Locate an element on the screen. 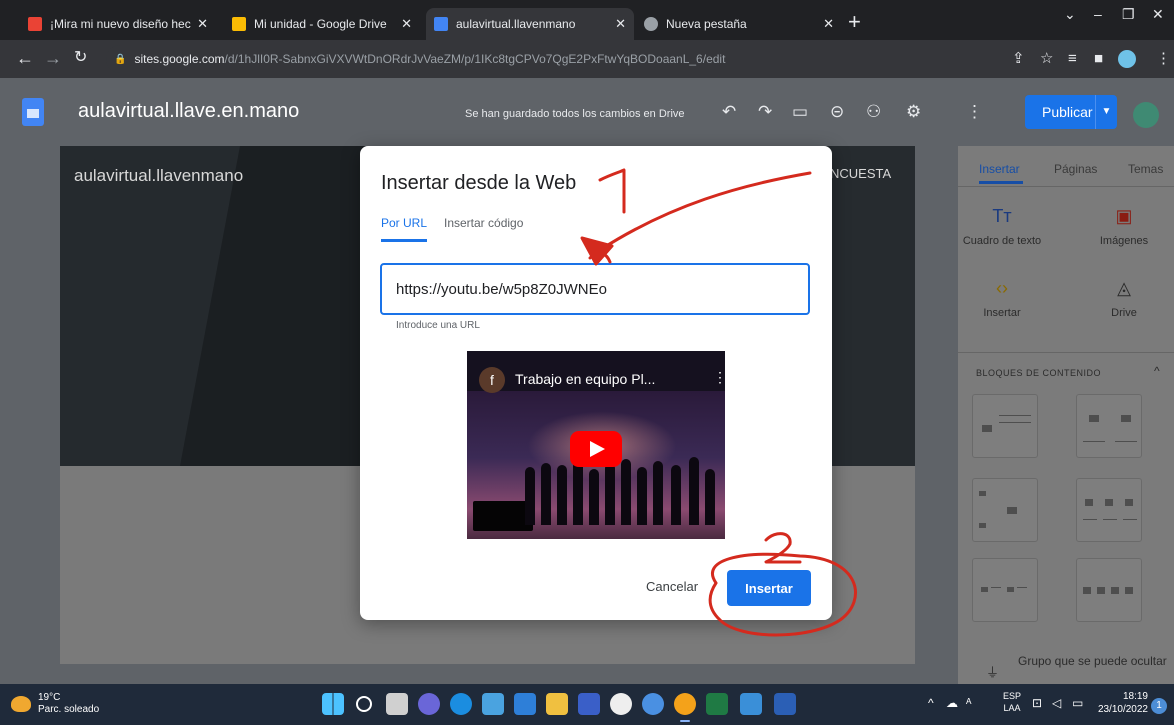 This screenshot has width=1174, height=725. chat-icon is located at coordinates (429, 704).